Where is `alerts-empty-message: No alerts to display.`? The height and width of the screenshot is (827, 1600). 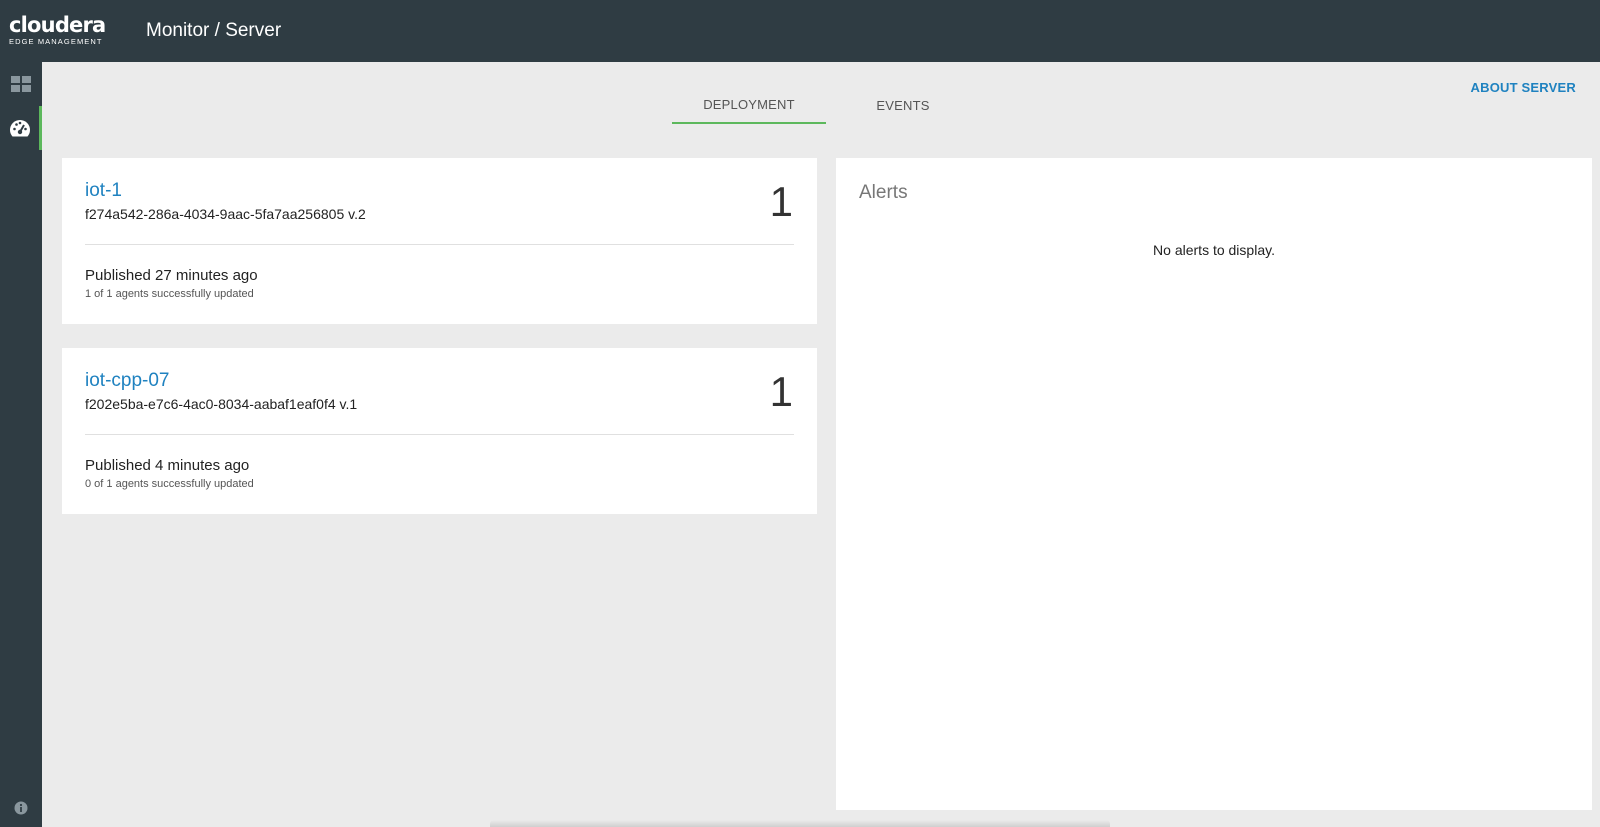 alerts-empty-message: No alerts to display. is located at coordinates (1214, 250).